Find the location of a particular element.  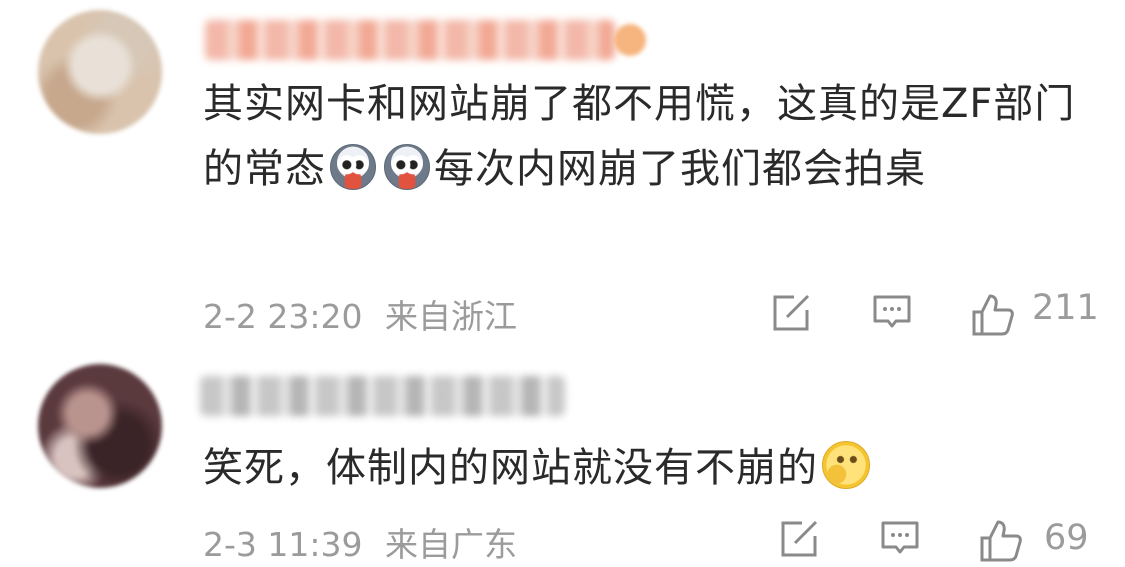

comment-location: 来自广东 is located at coordinates (451, 544).